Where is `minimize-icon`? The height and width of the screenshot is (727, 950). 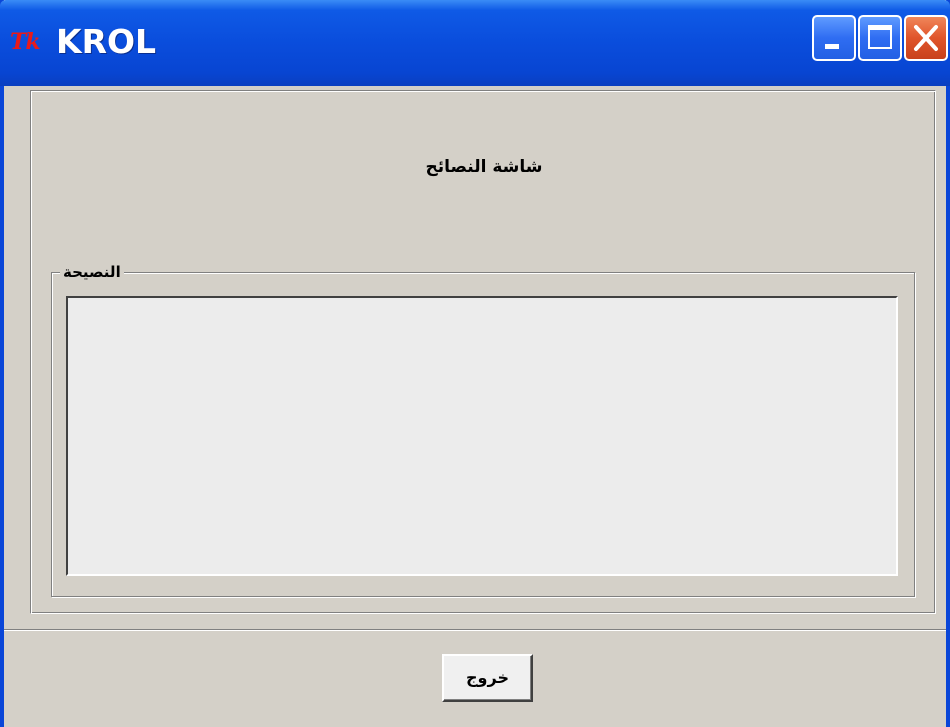 minimize-icon is located at coordinates (832, 46).